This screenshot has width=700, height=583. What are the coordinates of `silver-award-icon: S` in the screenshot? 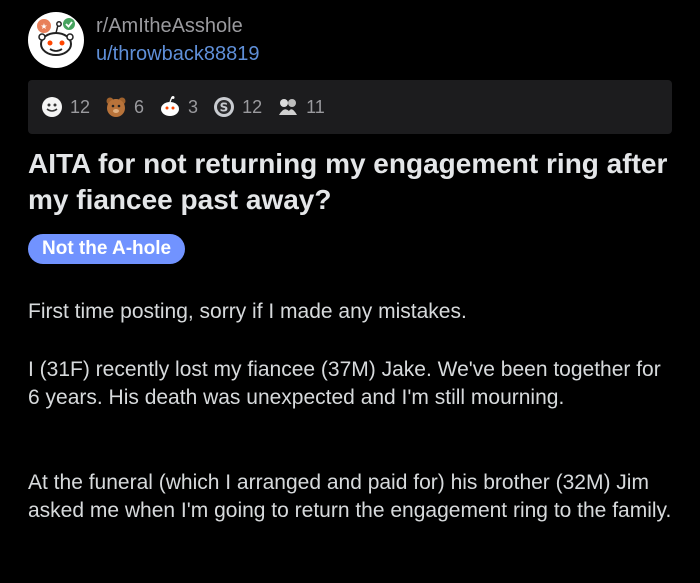 It's located at (224, 107).